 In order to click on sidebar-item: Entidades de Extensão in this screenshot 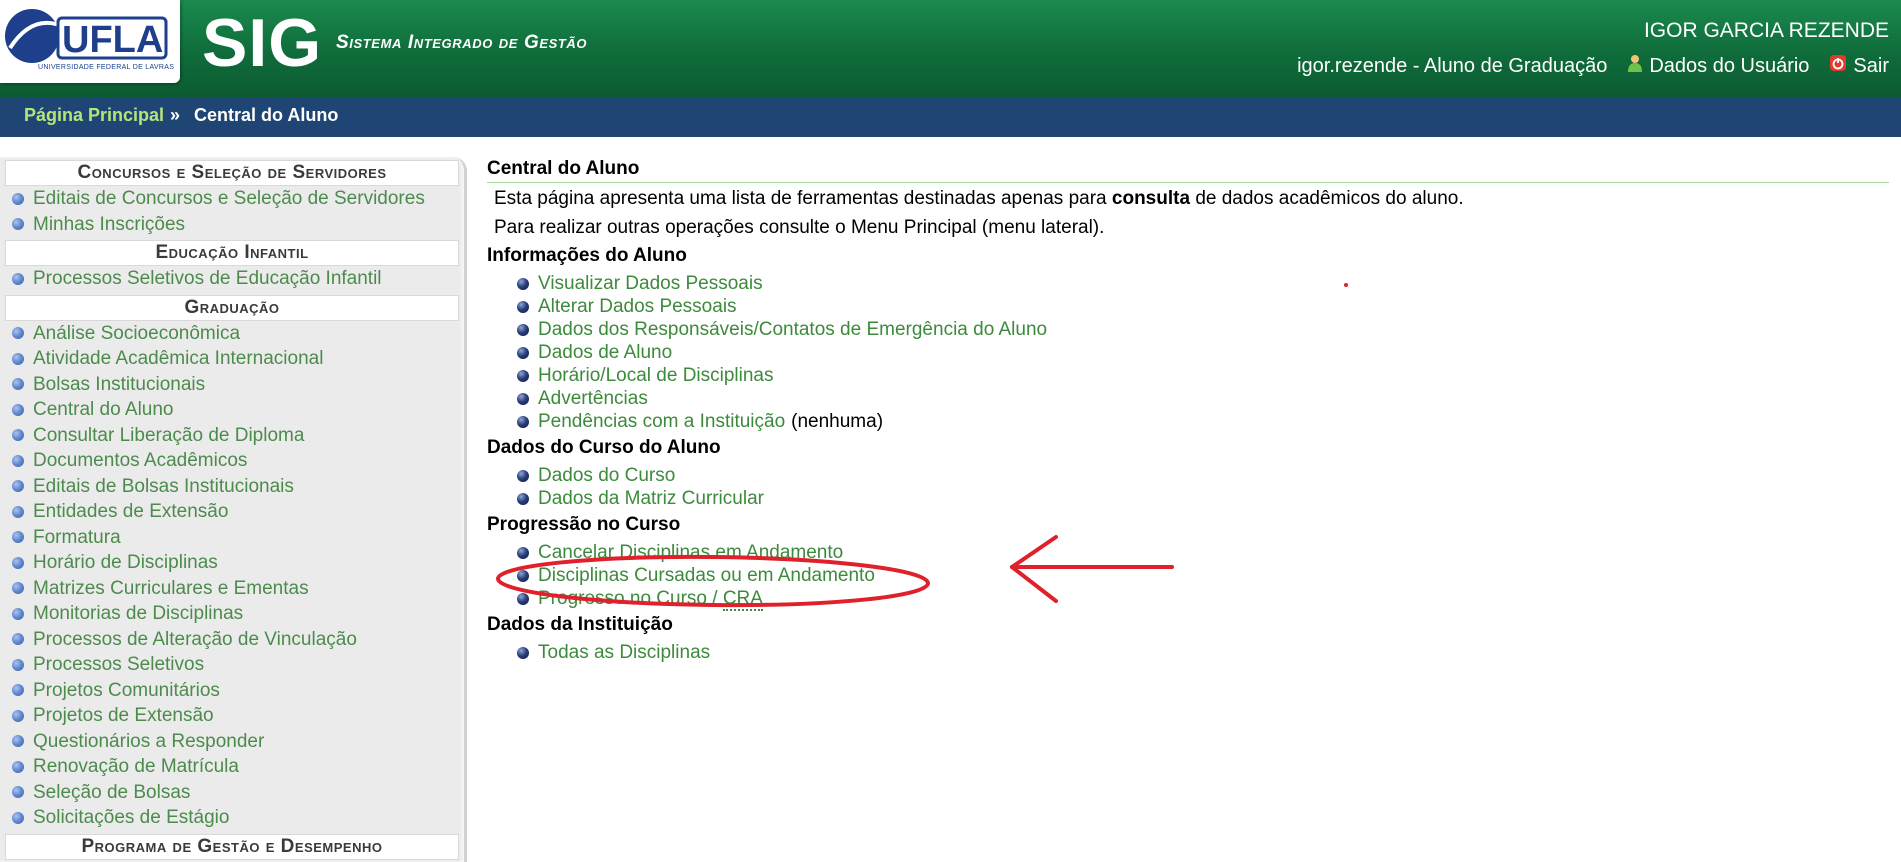, I will do `click(232, 512)`.